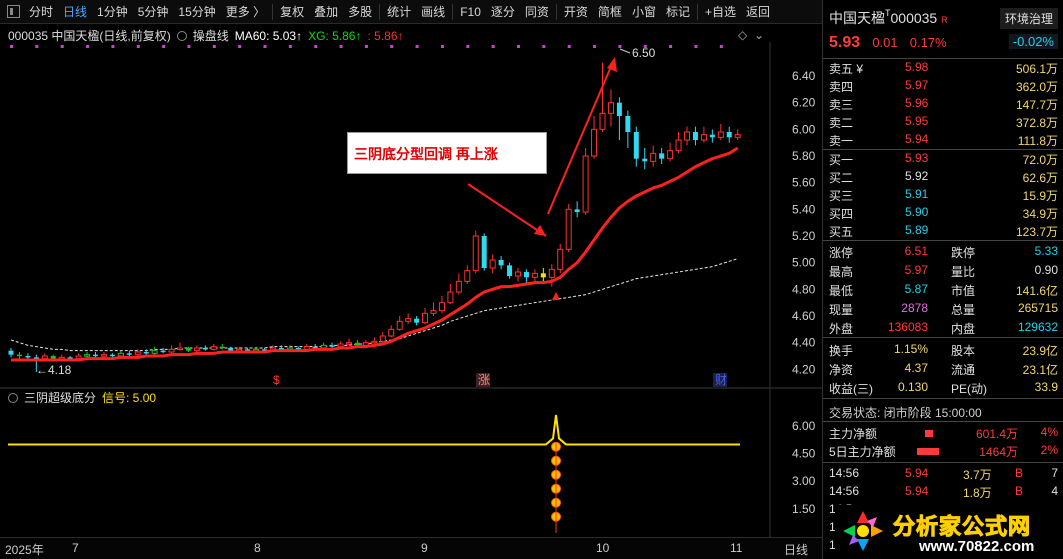 This screenshot has height=559, width=1063. Describe the element at coordinates (743, 35) in the screenshot. I see `diamond-icon: ◇` at that location.